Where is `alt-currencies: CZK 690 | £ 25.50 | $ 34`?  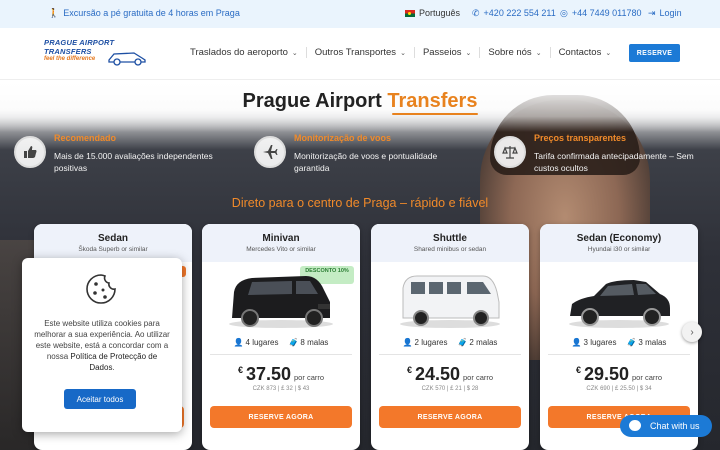 alt-currencies: CZK 690 | £ 25.50 | $ 34 is located at coordinates (619, 389).